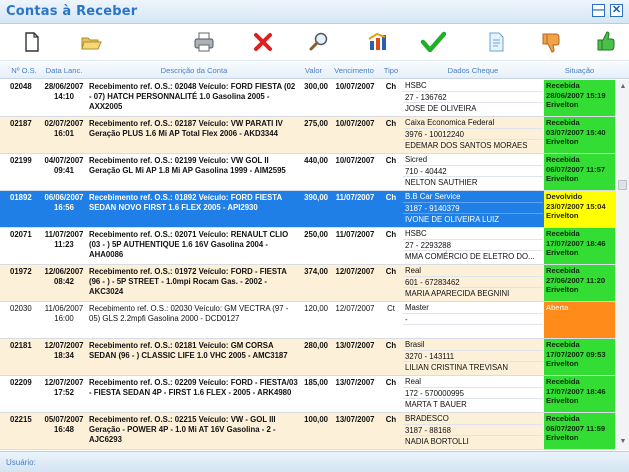 The height and width of the screenshot is (472, 629). I want to click on check-number: 3187 - 88168, so click(473, 430).